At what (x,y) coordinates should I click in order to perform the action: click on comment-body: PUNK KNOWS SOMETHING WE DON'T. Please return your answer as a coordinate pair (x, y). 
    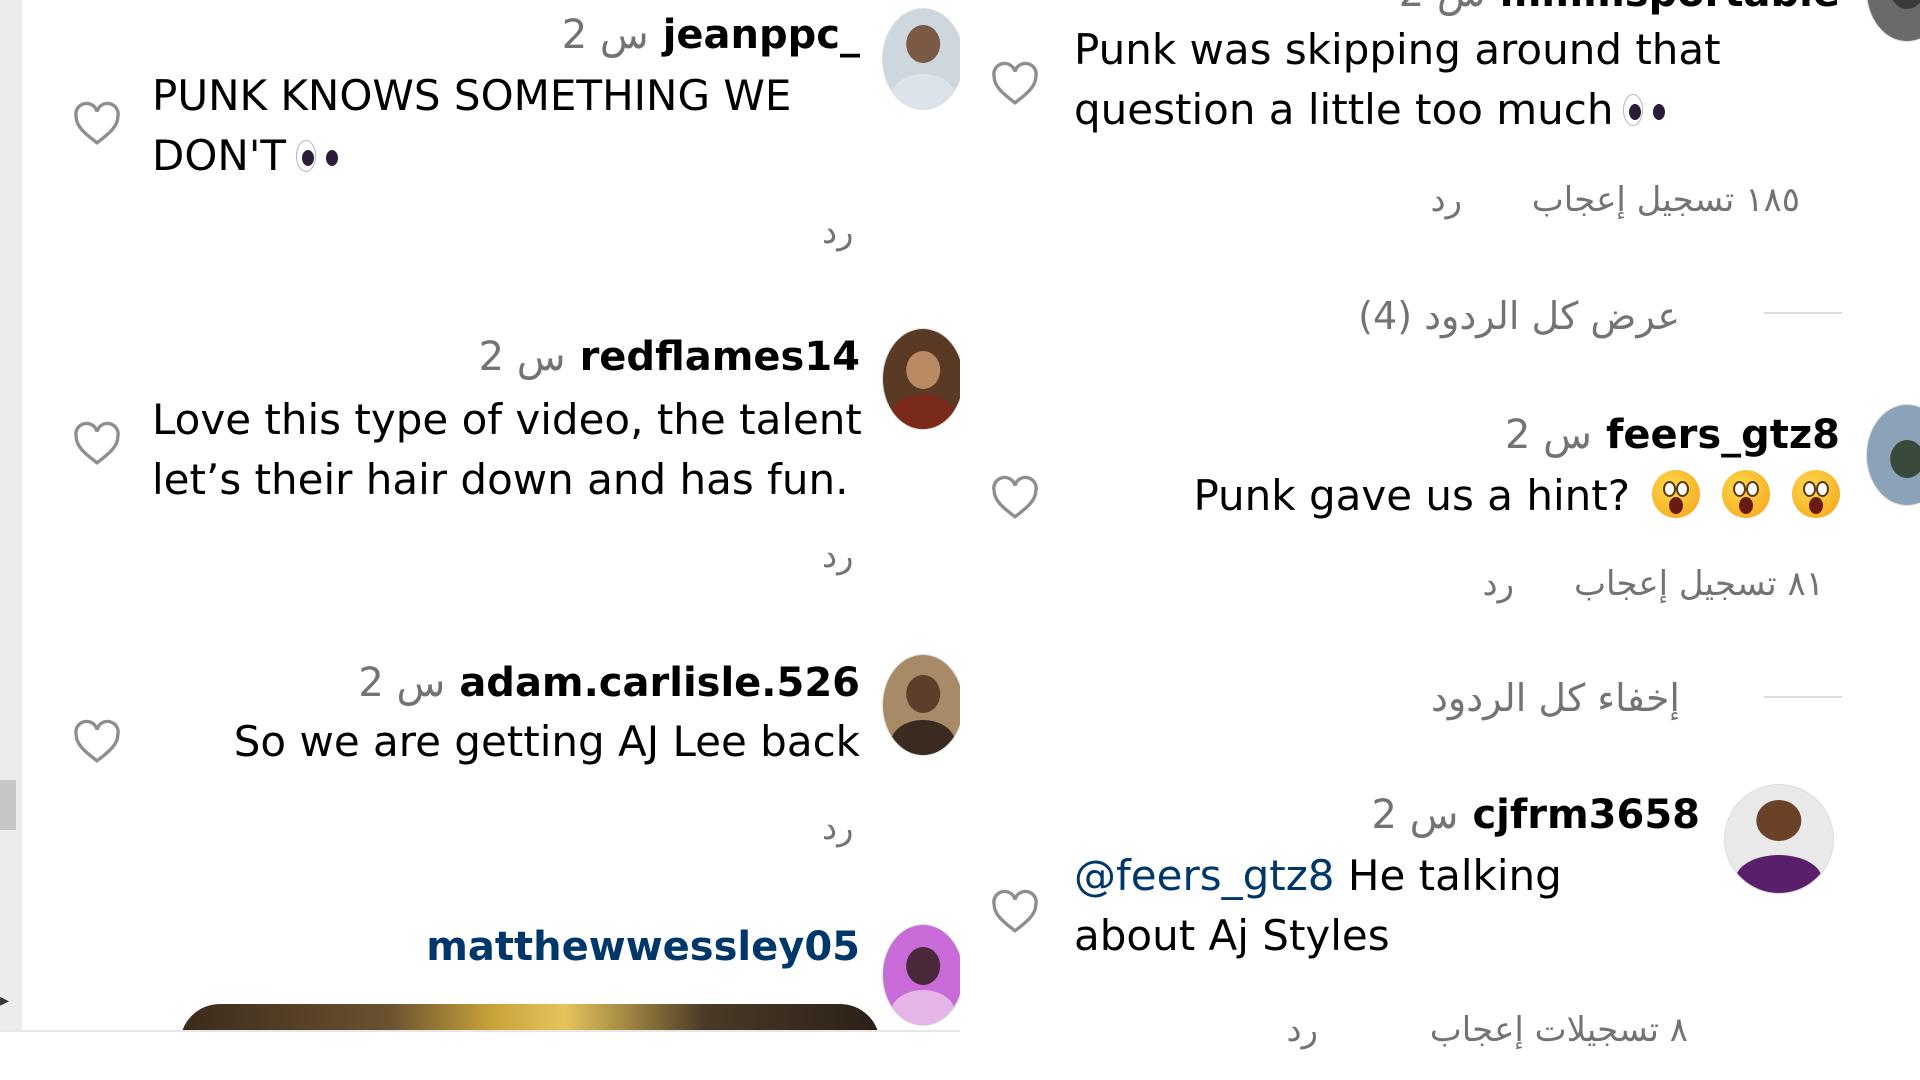
    Looking at the image, I should click on (472, 125).